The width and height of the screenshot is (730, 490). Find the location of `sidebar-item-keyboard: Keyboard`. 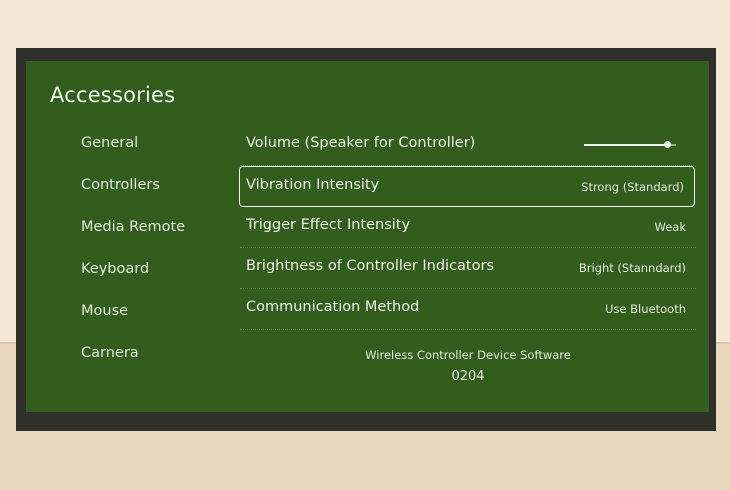

sidebar-item-keyboard: Keyboard is located at coordinates (156, 278).